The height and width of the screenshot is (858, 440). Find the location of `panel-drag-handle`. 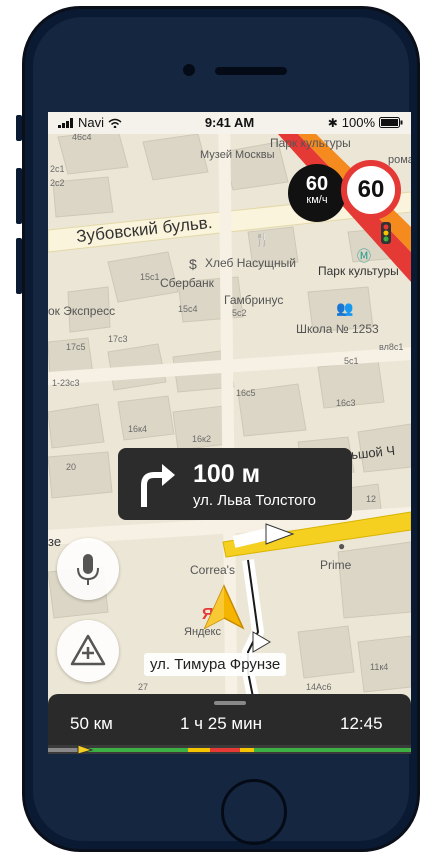

panel-drag-handle is located at coordinates (230, 703).